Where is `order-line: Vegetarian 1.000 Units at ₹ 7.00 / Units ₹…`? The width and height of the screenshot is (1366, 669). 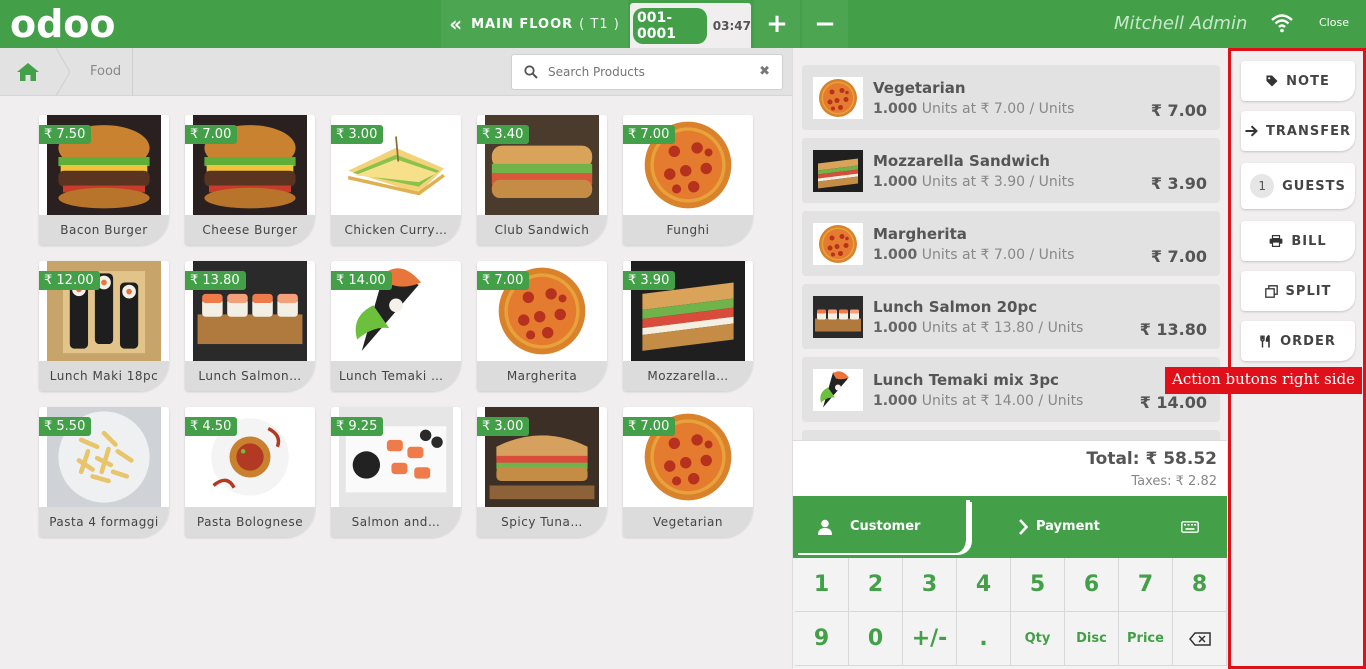 order-line: Vegetarian 1.000 Units at ₹ 7.00 / Units ₹… is located at coordinates (1011, 97).